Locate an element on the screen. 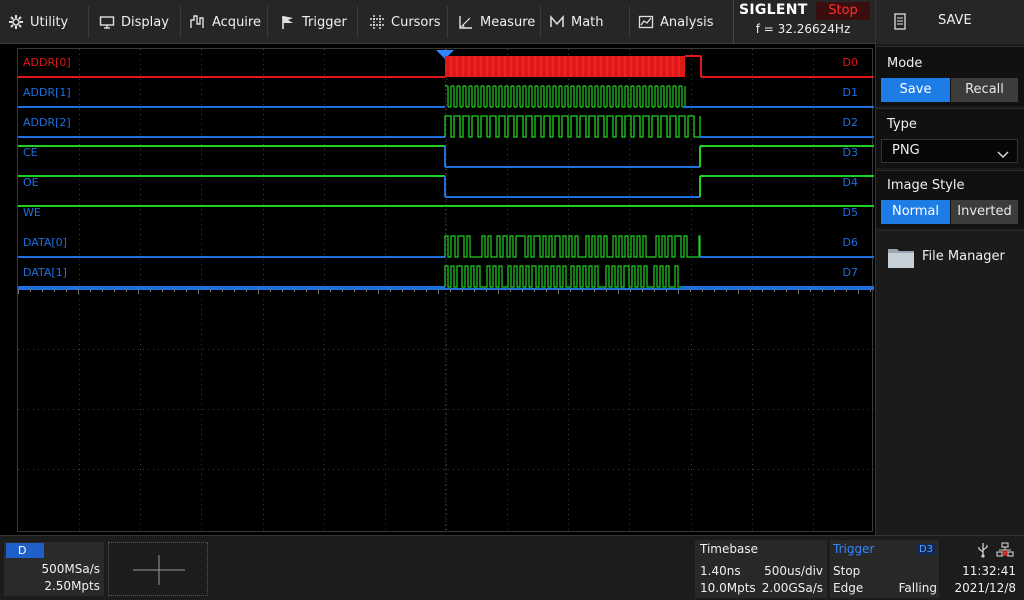  channel-id: D0 is located at coordinates (850, 62).